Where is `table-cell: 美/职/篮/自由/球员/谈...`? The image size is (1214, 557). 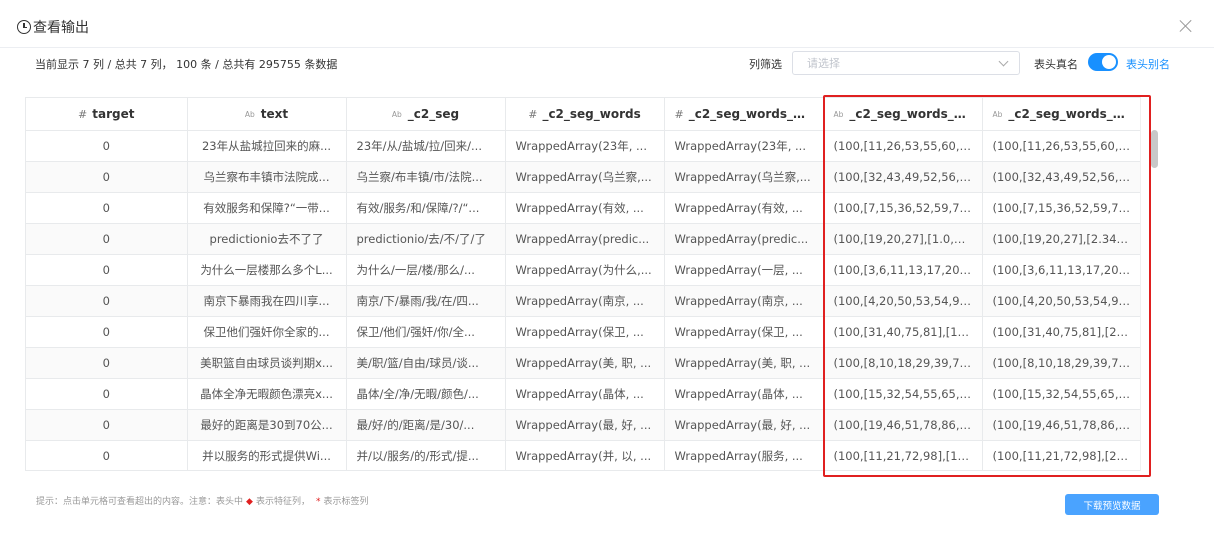 table-cell: 美/职/篮/自由/球员/谈... is located at coordinates (426, 363).